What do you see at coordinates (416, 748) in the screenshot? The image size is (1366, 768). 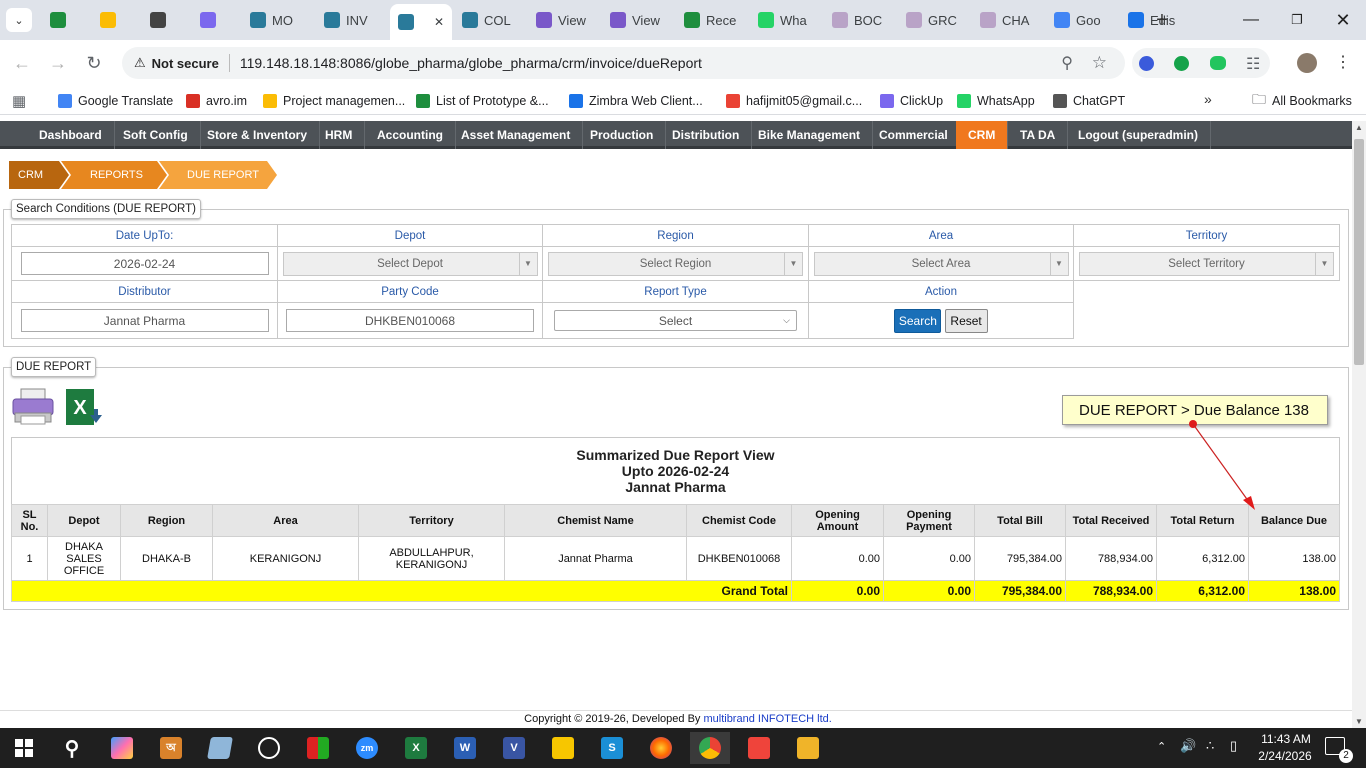 I see `excel-taskbar-icon: X` at bounding box center [416, 748].